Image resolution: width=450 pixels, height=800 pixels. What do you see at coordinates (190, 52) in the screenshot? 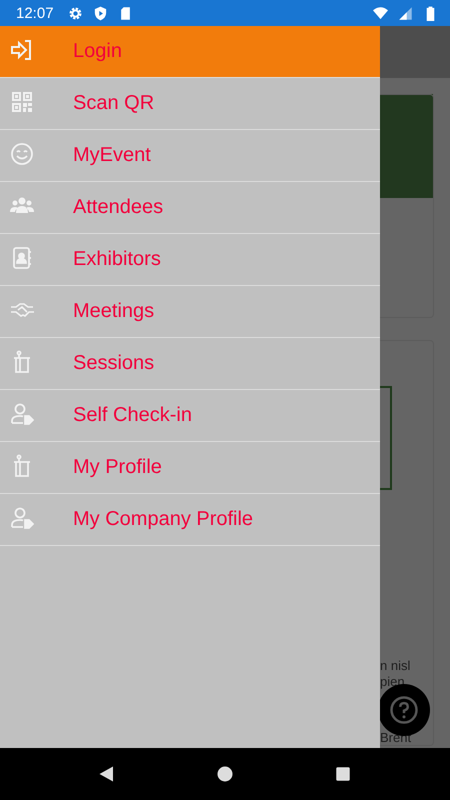
I see `menu-item: Login` at bounding box center [190, 52].